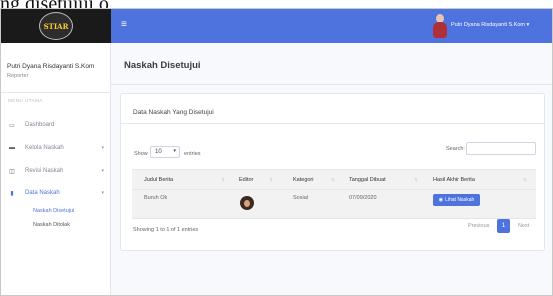 This screenshot has width=553, height=296. What do you see at coordinates (166, 230) in the screenshot?
I see `table-info: Showing 1 to 1 of 1 entries` at bounding box center [166, 230].